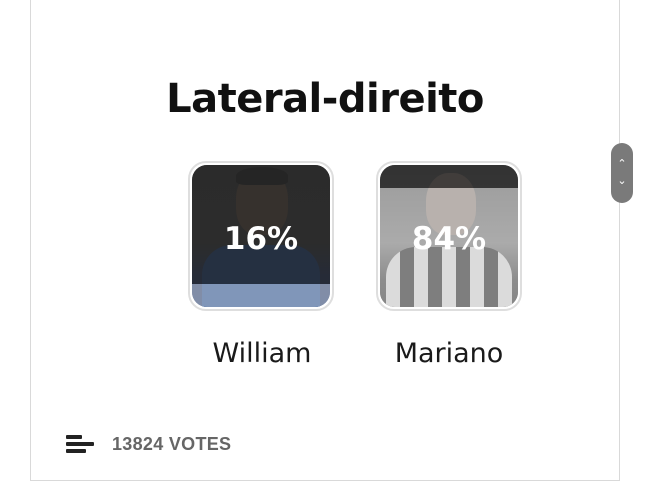 The image size is (650, 486). Describe the element at coordinates (325, 99) in the screenshot. I see `poll-title: Lateral-direito` at that location.